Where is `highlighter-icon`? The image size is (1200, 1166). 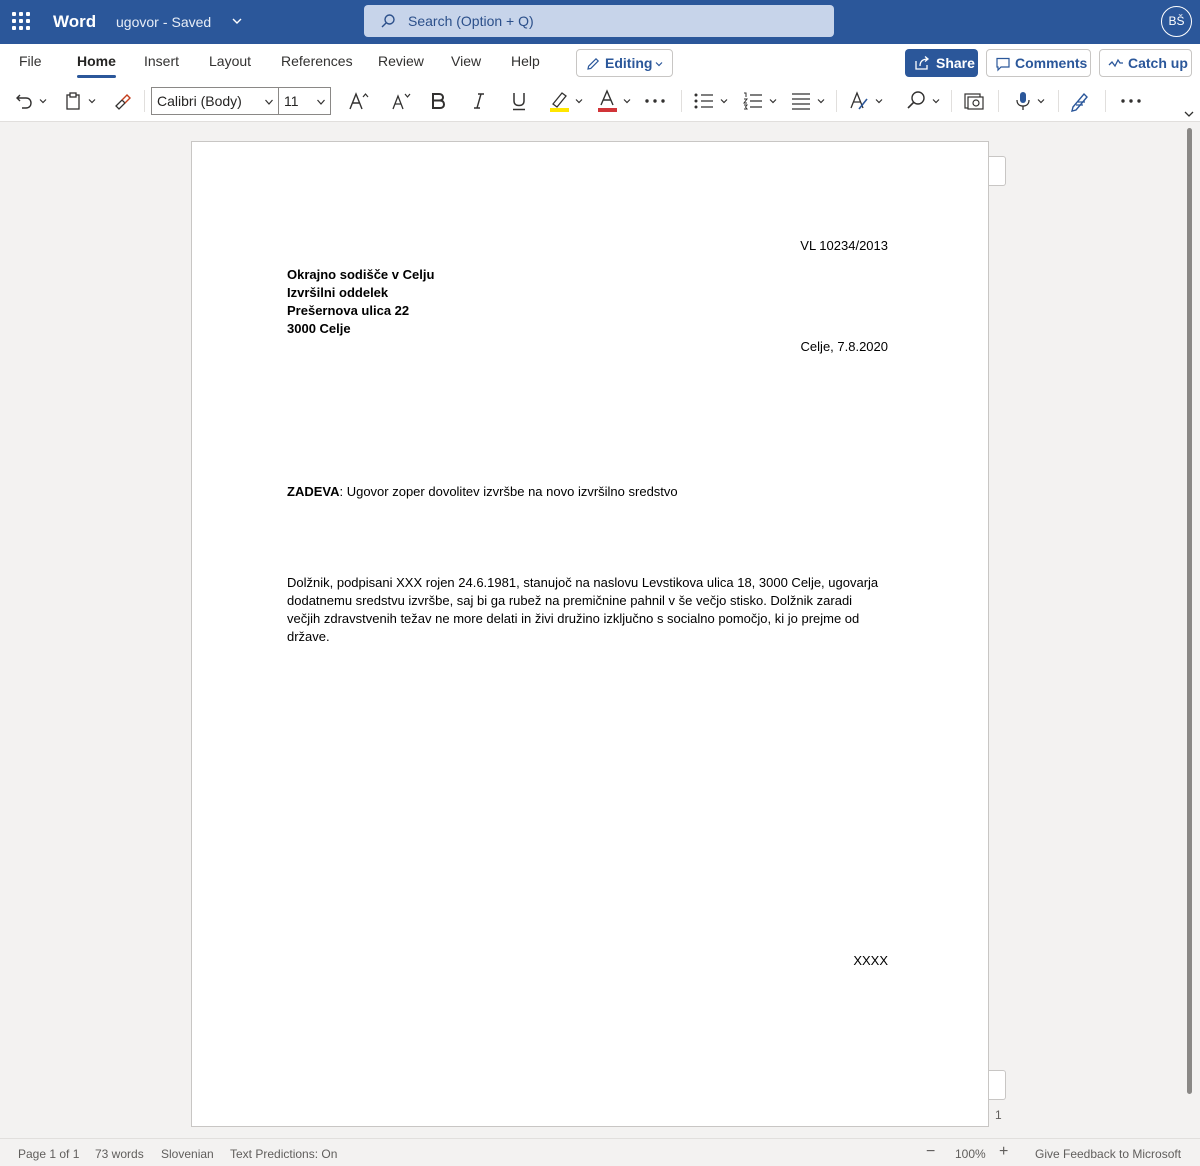 highlighter-icon is located at coordinates (559, 102).